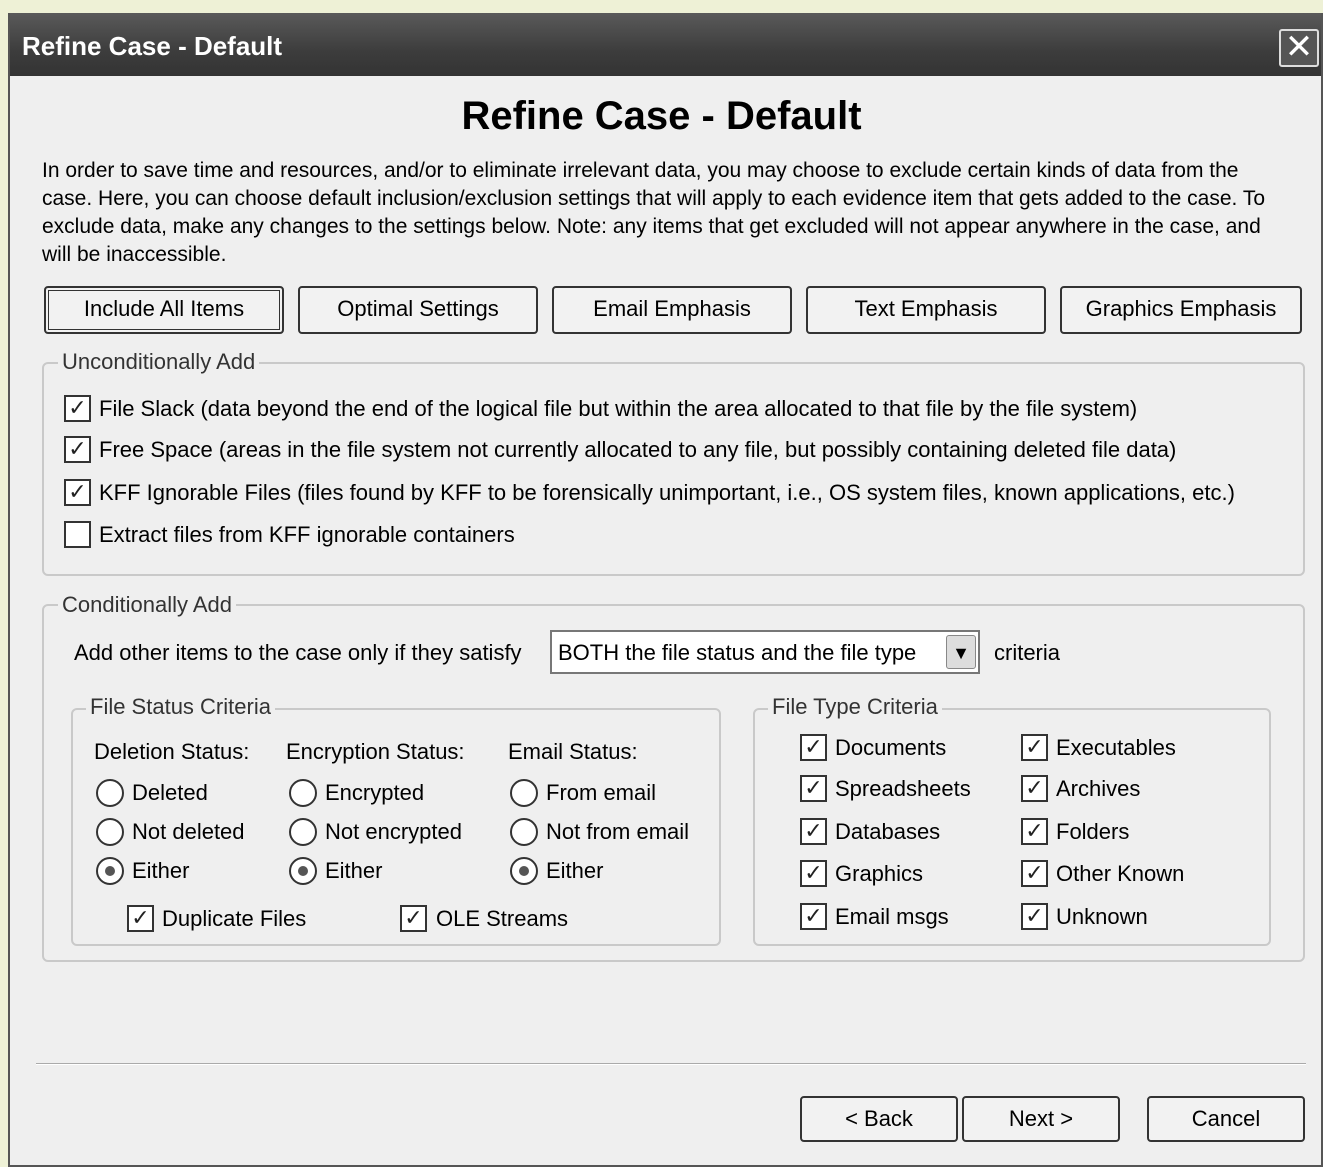 The height and width of the screenshot is (1167, 1323). What do you see at coordinates (618, 831) in the screenshot?
I see `not-from-email-label: Not from email` at bounding box center [618, 831].